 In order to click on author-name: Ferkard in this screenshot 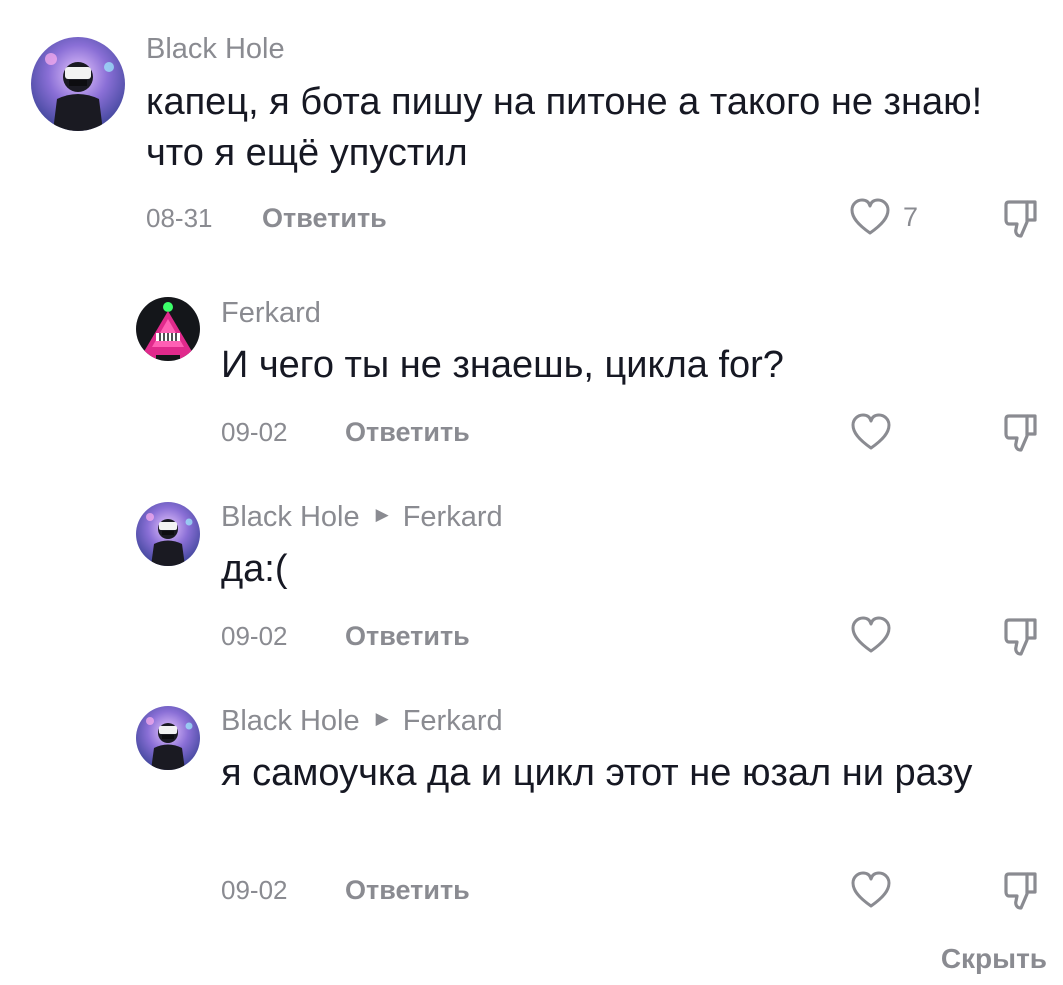, I will do `click(271, 313)`.